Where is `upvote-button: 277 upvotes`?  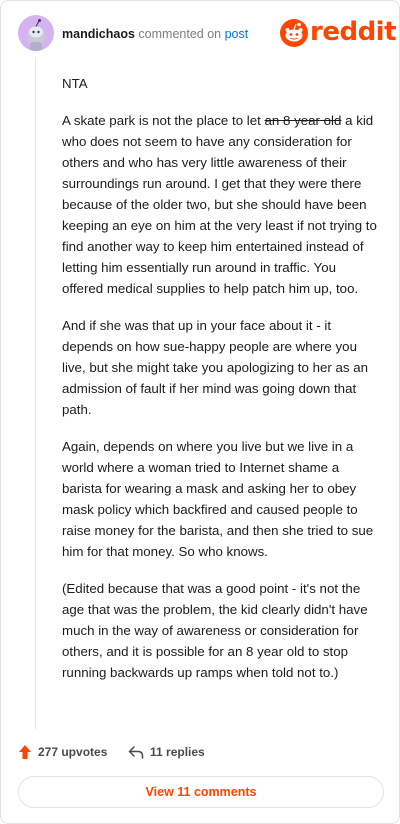 upvote-button: 277 upvotes is located at coordinates (62, 752).